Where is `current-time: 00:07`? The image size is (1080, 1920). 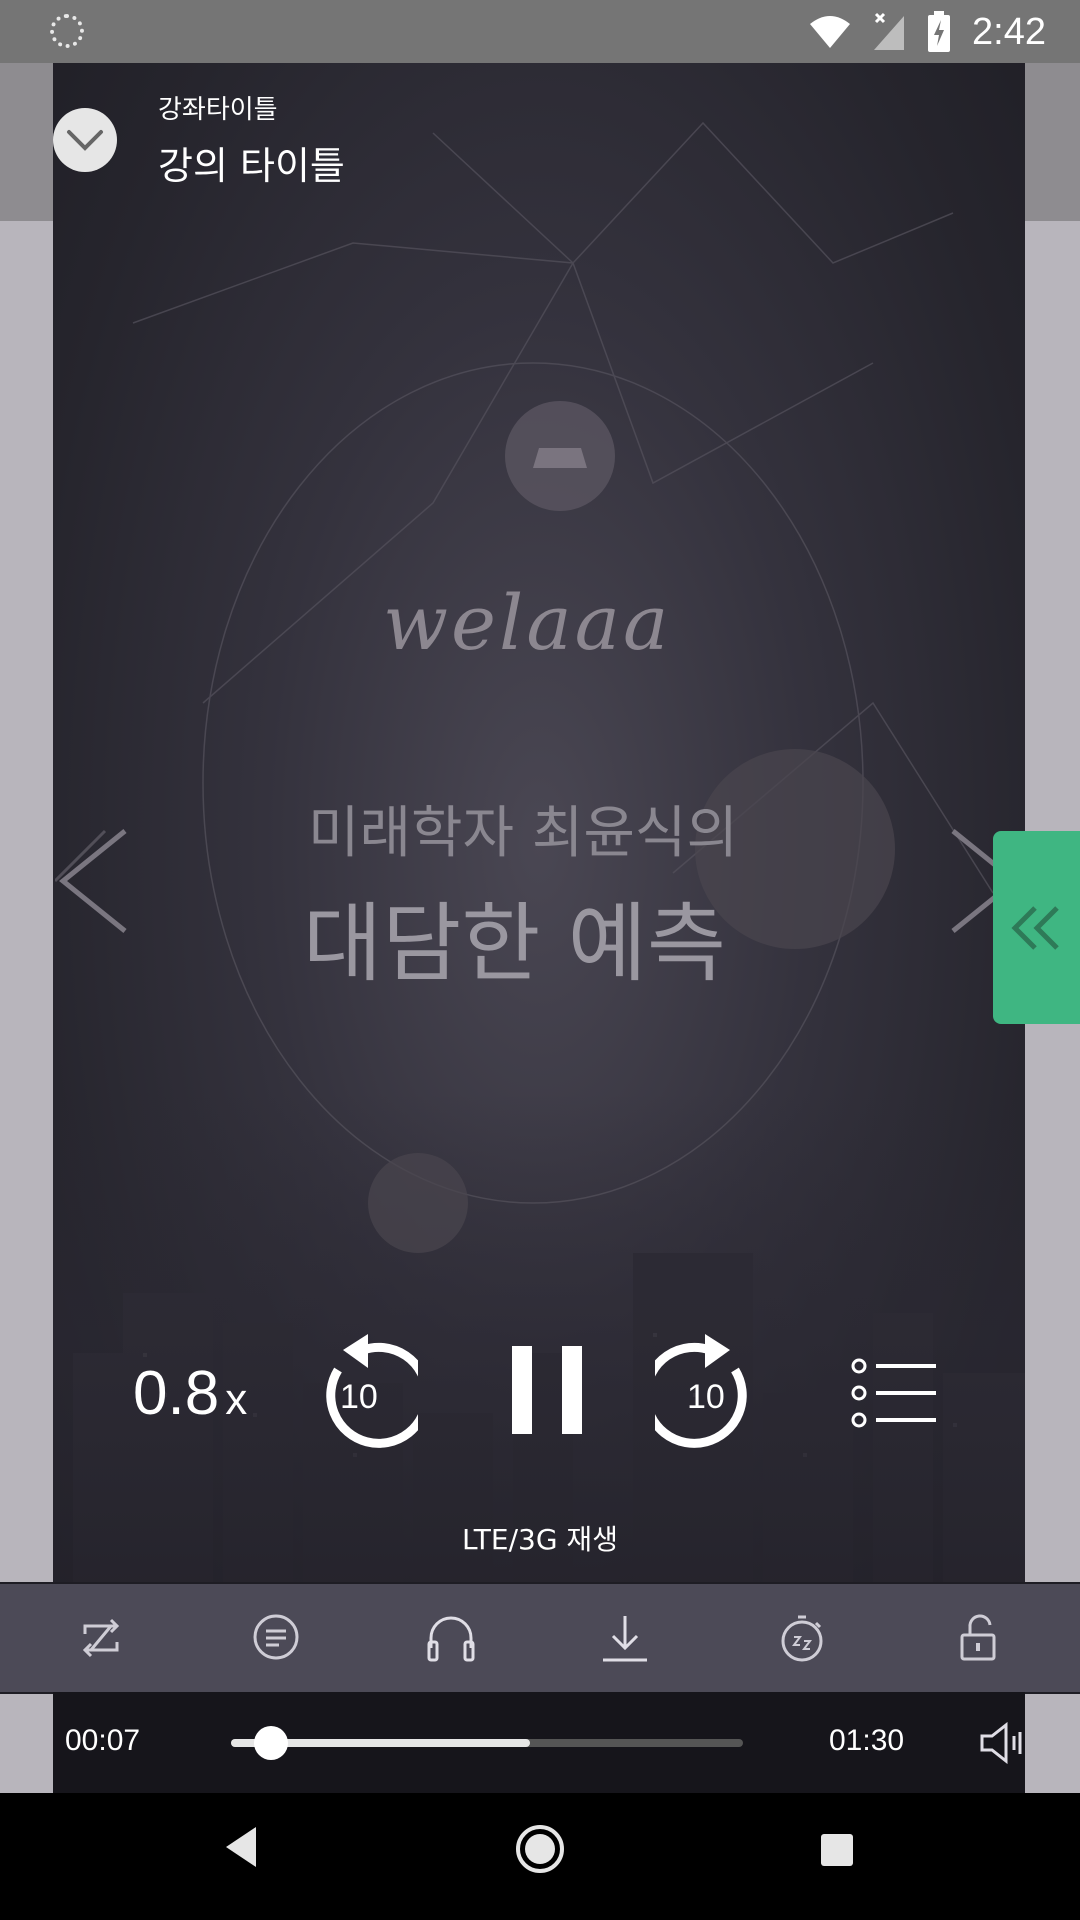
current-time: 00:07 is located at coordinates (103, 1740).